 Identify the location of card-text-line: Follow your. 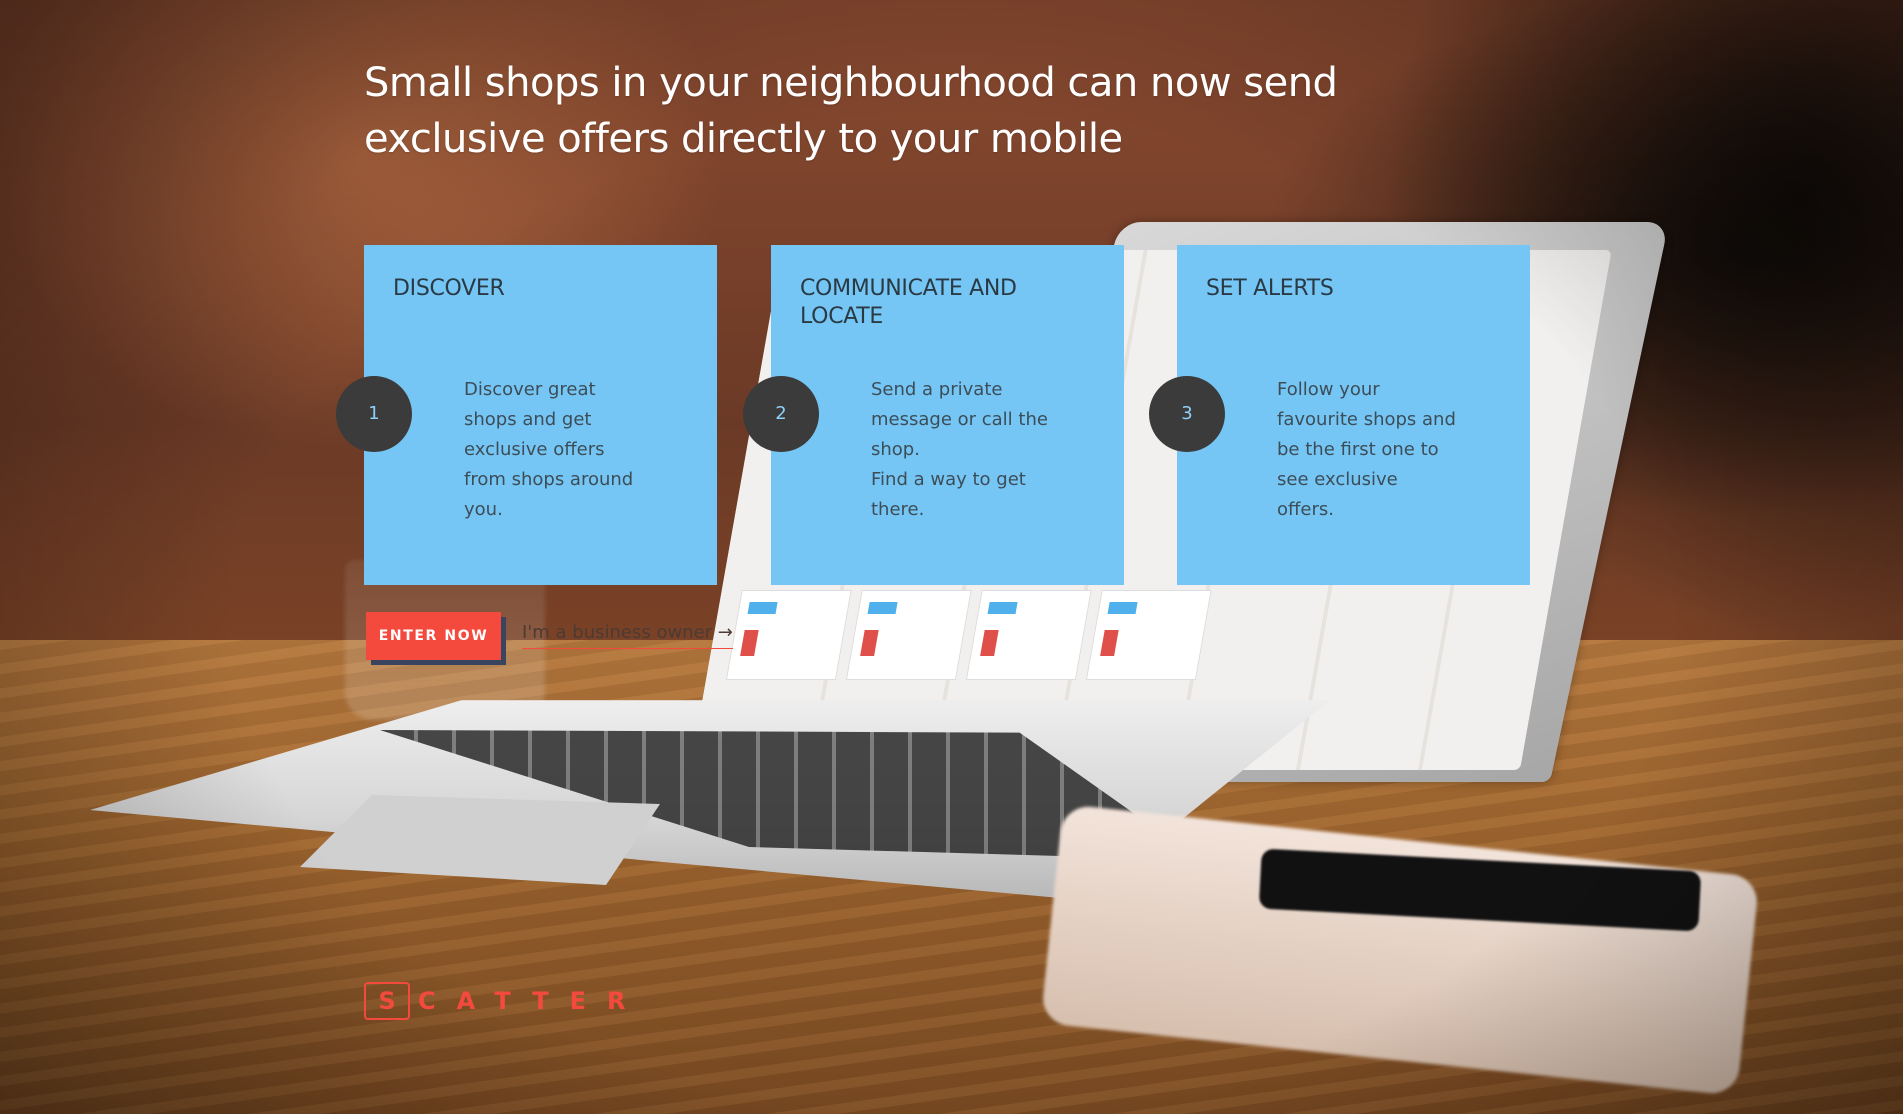
(1328, 389).